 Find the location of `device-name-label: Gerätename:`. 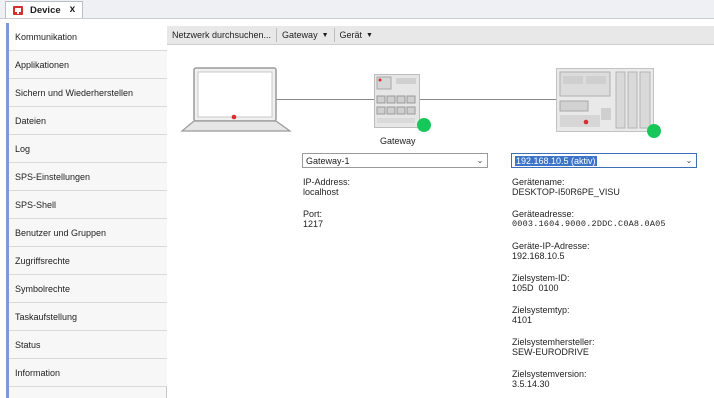

device-name-label: Gerätename: is located at coordinates (538, 182).